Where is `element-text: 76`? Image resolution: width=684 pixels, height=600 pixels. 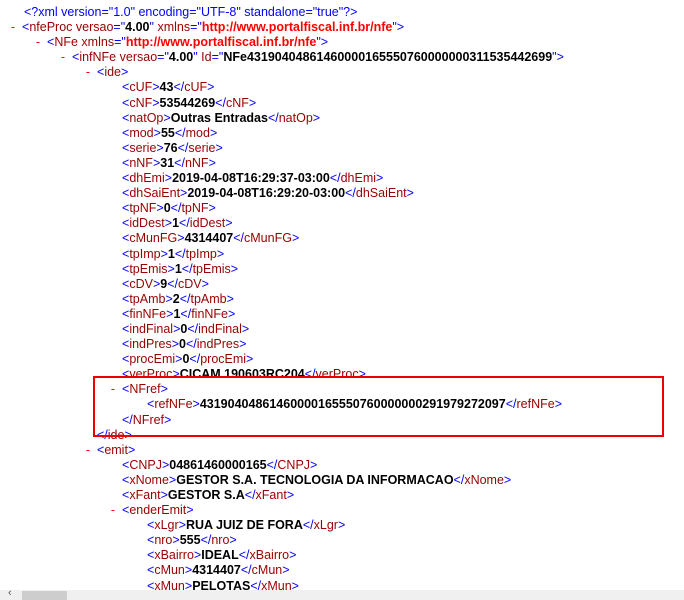
element-text: 76 is located at coordinates (170, 147).